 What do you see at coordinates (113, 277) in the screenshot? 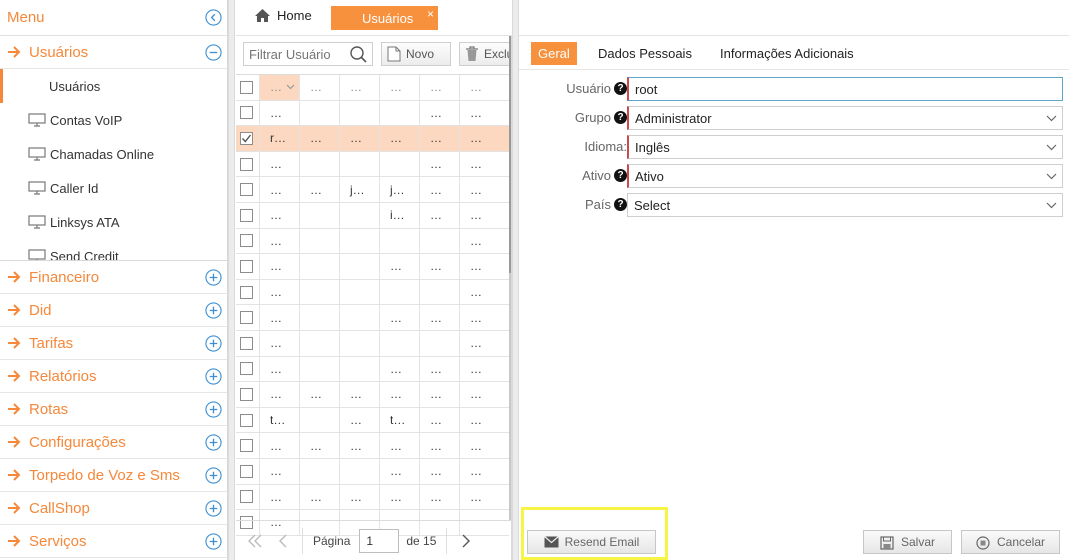
I see `sidebar-section-financeiro: Financeiro` at bounding box center [113, 277].